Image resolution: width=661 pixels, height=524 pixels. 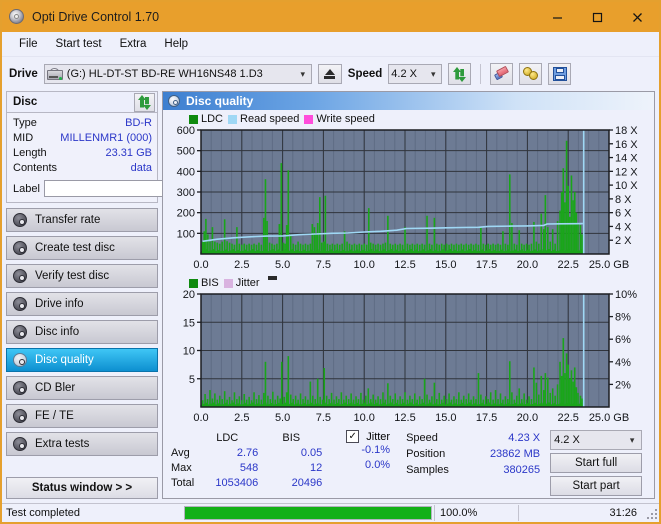 What do you see at coordinates (79, 44) in the screenshot?
I see `menu-start-test: Start test` at bounding box center [79, 44].